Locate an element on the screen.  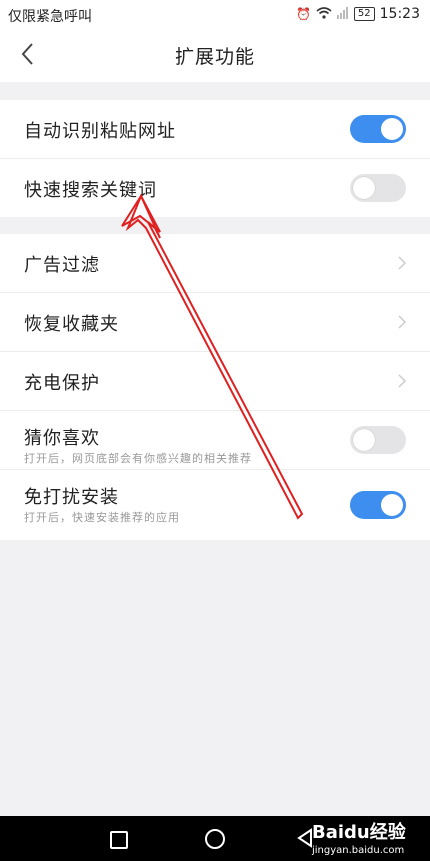
header-bar: 扩展功能 is located at coordinates (215, 55).